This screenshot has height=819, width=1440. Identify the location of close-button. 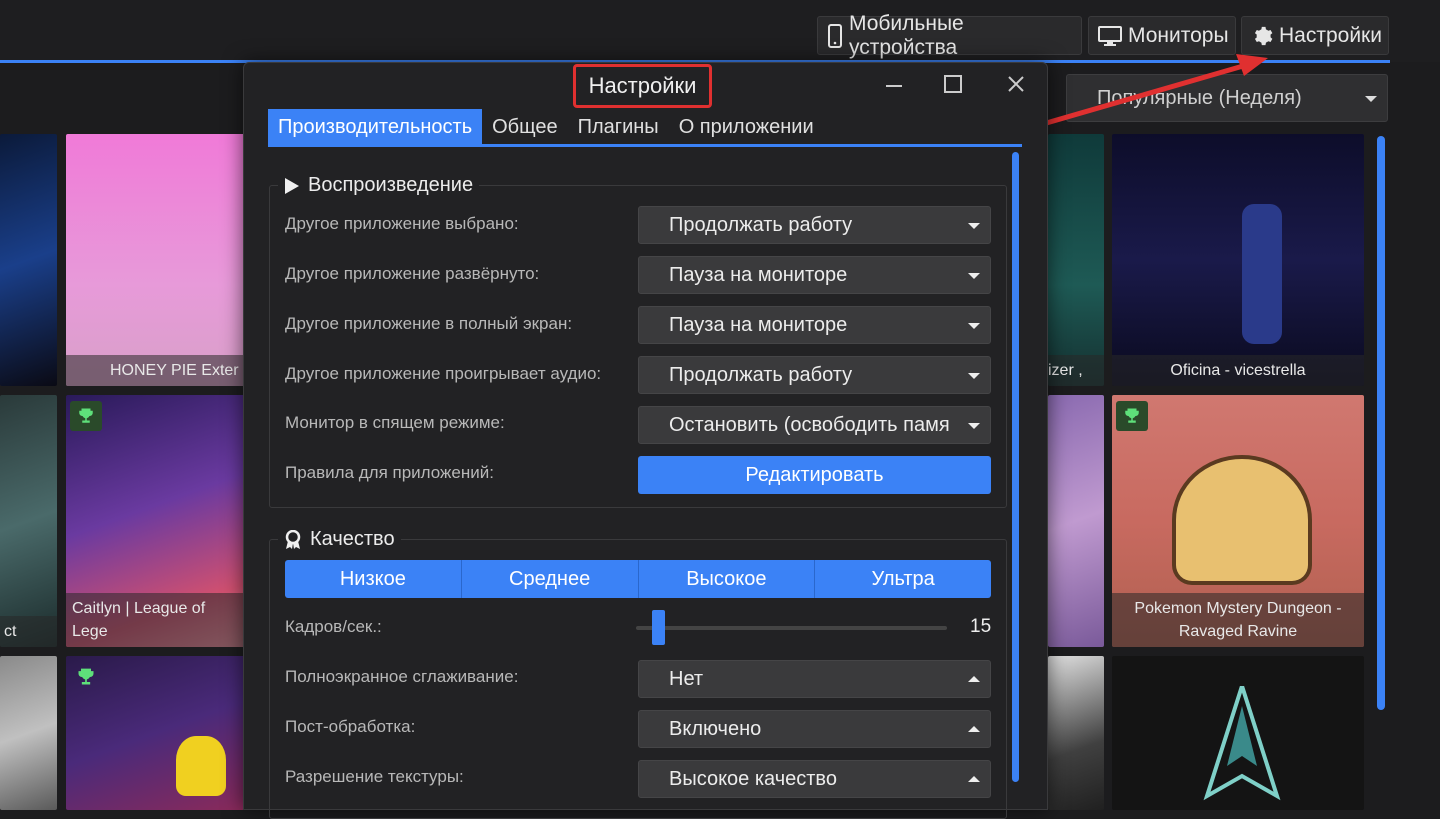
(1016, 84).